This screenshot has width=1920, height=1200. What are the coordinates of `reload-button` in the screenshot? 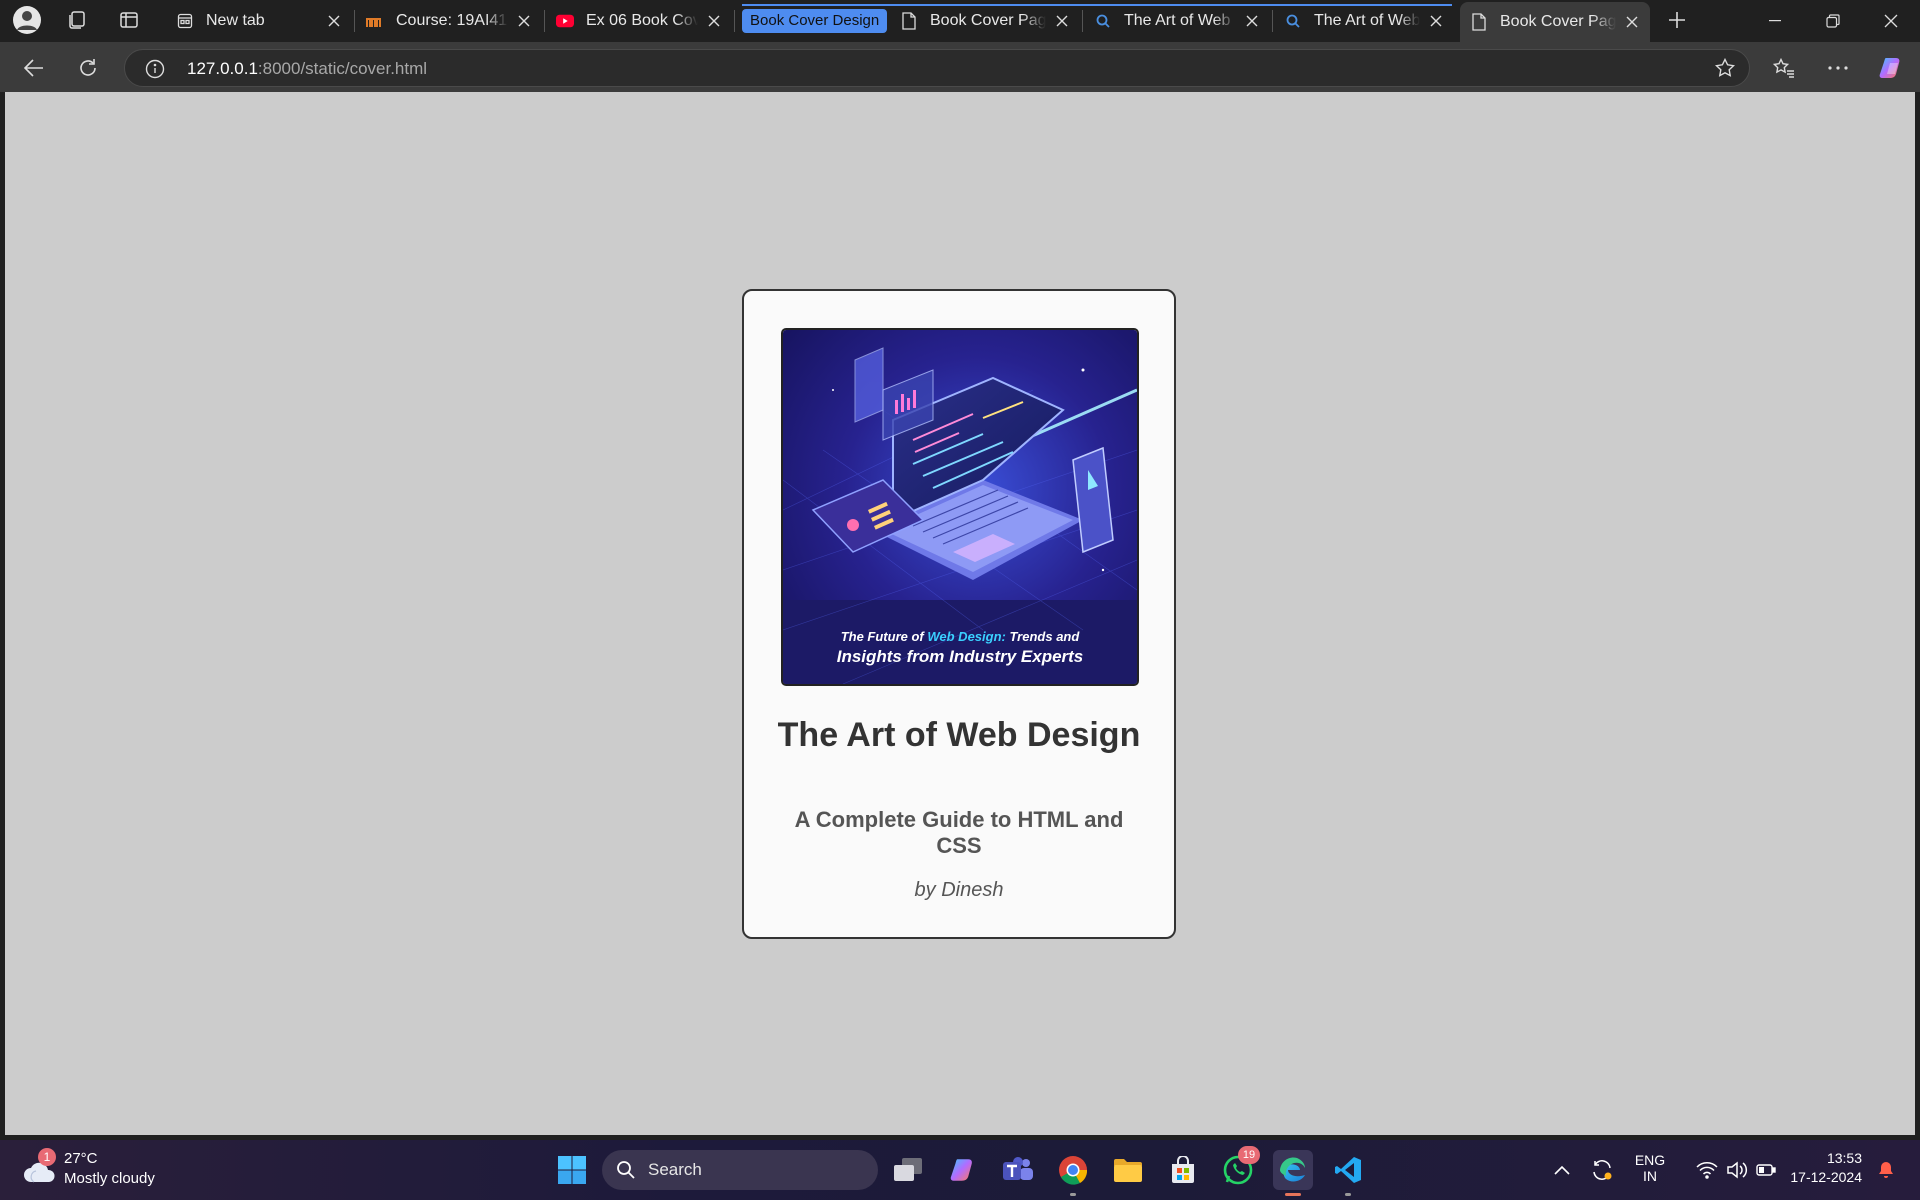 It's located at (88, 68).